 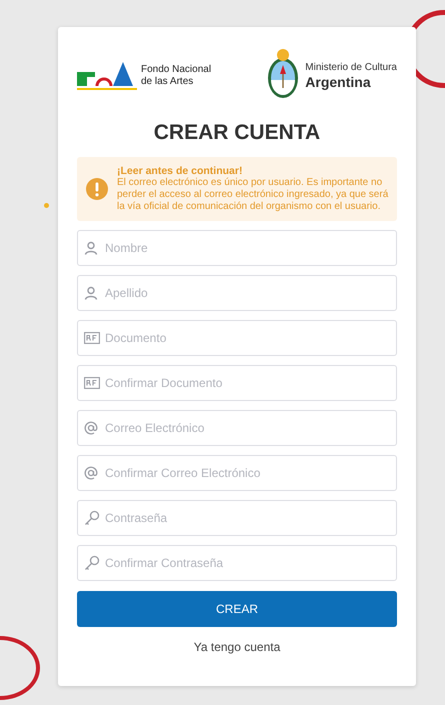 I want to click on alert-message: El correo electrónico es único por usuario. Es importante no perder el acceso al correo electrónico ingresado, ya que será la vía oficial de comunicación del organismo con el usuario., so click(x=253, y=194).